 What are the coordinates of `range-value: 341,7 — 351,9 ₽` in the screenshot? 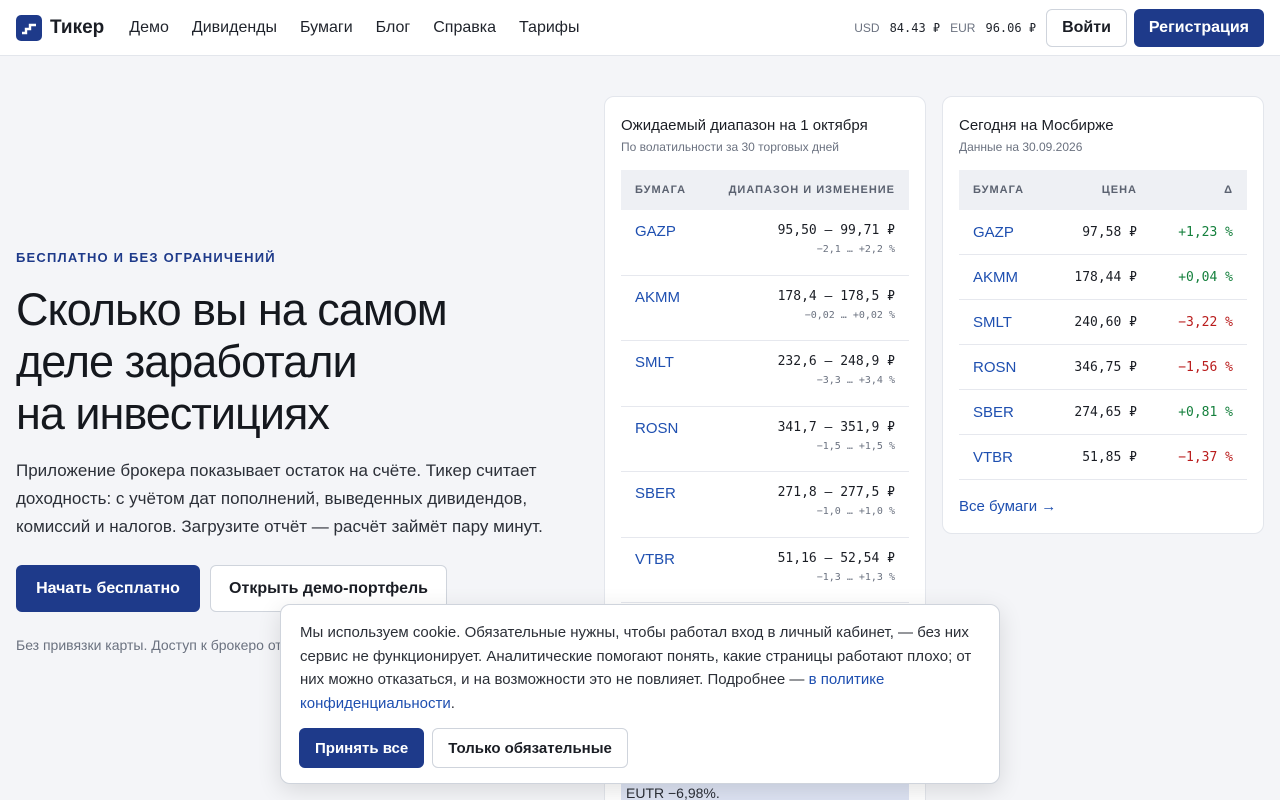 It's located at (836, 427).